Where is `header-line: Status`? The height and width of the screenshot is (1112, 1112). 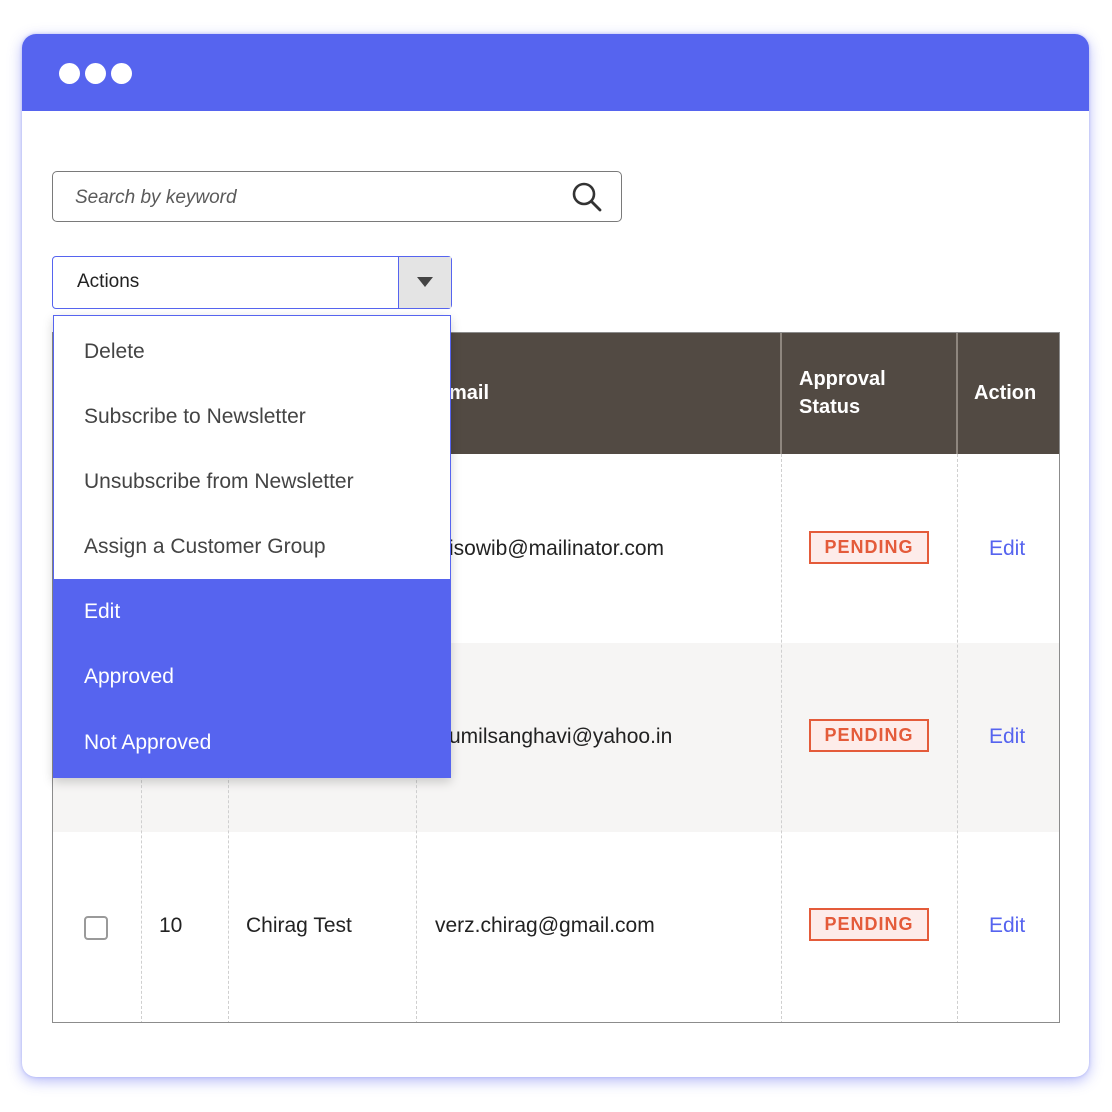 header-line: Status is located at coordinates (830, 407).